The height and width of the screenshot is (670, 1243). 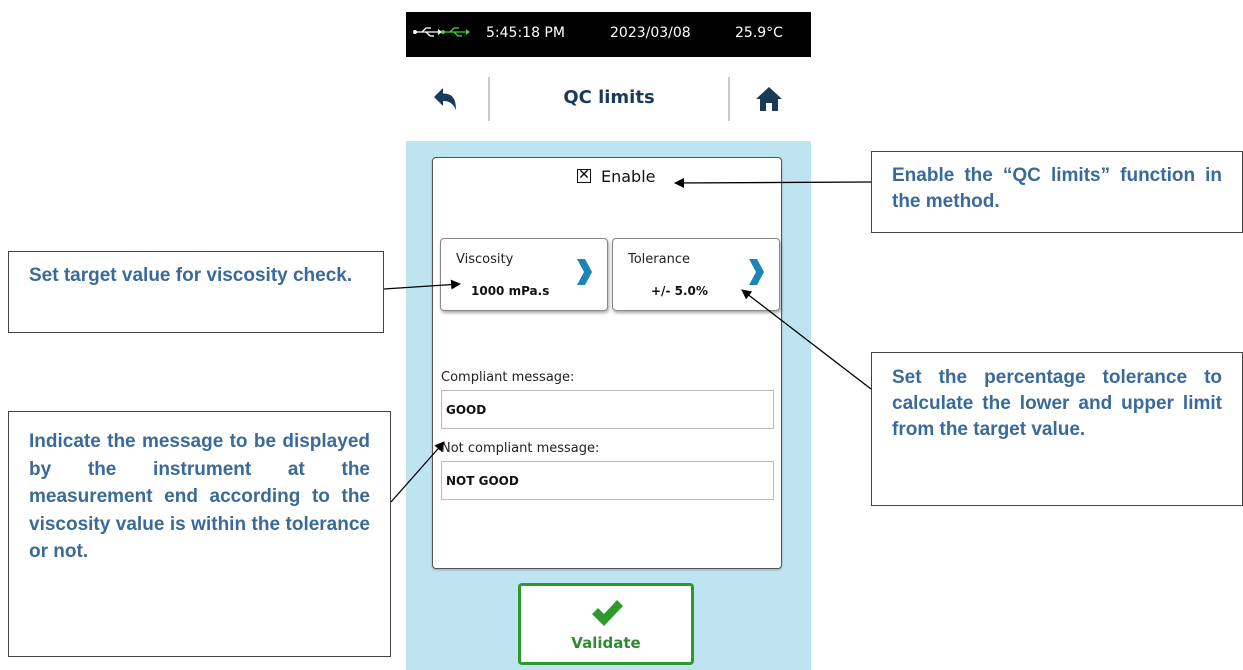 I want to click on checkmark-x-icon: ✕, so click(x=584, y=175).